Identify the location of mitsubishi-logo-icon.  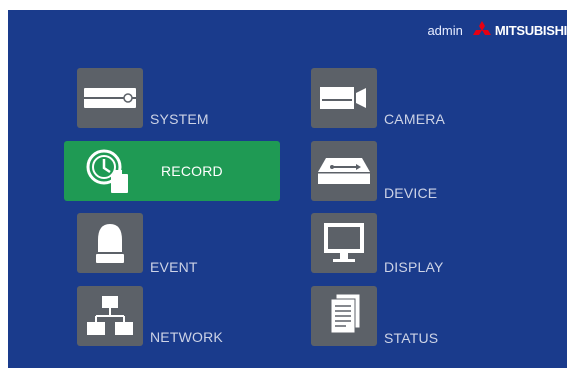
(481, 28).